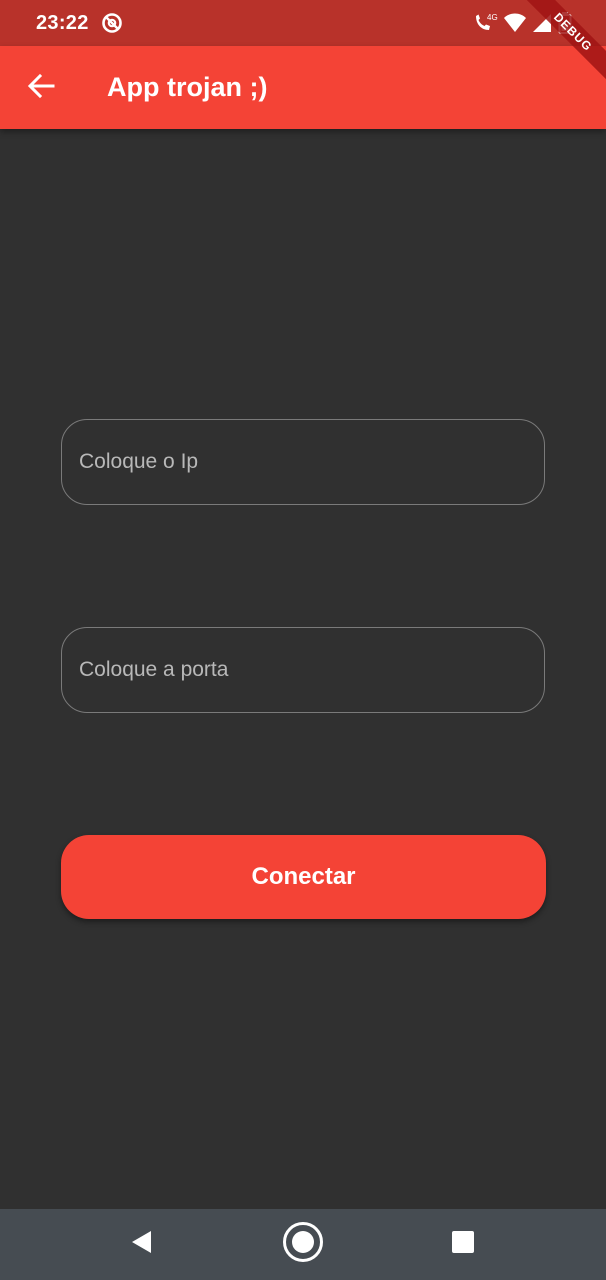 The width and height of the screenshot is (606, 1280). What do you see at coordinates (303, 87) in the screenshot?
I see `app-bar: App trojan ;)` at bounding box center [303, 87].